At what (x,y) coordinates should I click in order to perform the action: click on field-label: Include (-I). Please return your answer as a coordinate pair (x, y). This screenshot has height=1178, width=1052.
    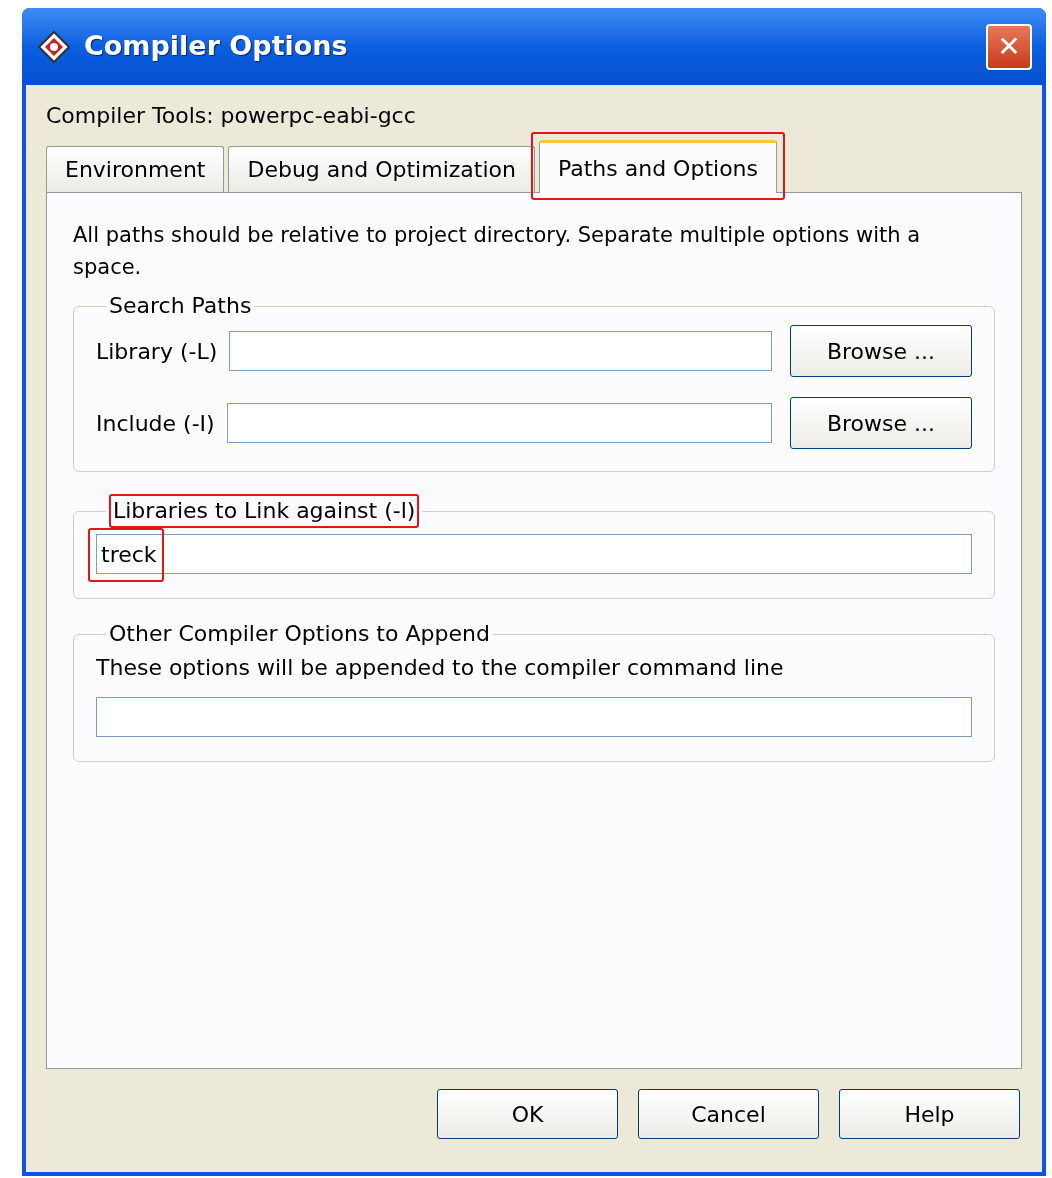
    Looking at the image, I should click on (155, 423).